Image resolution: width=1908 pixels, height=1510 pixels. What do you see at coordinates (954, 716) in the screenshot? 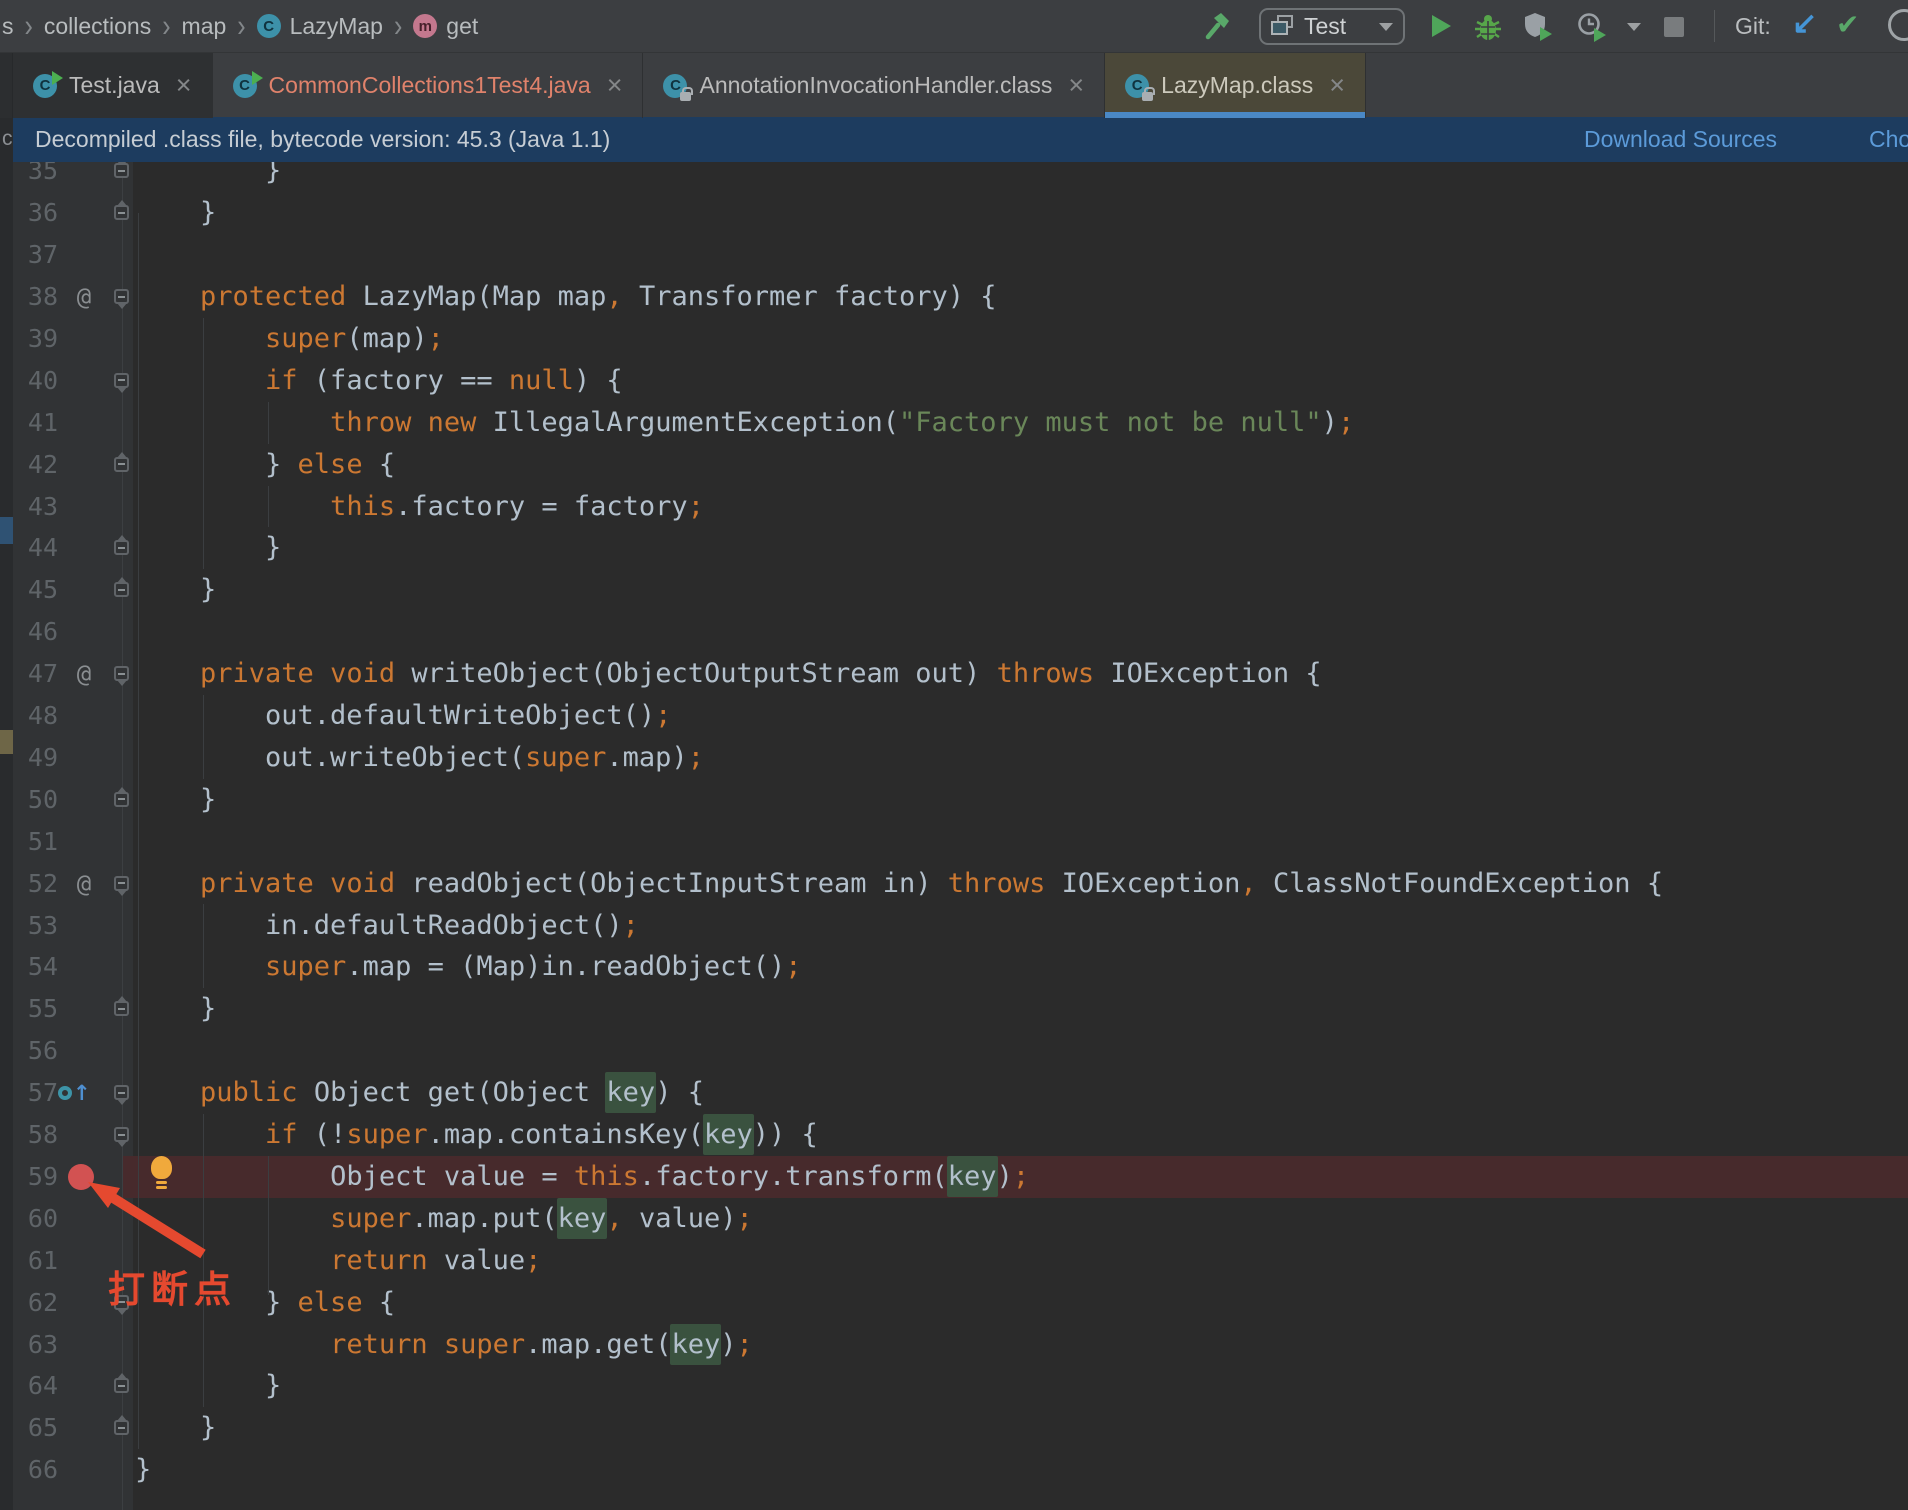
I see `code-line-48: 48 out.defaultWriteObject();` at bounding box center [954, 716].